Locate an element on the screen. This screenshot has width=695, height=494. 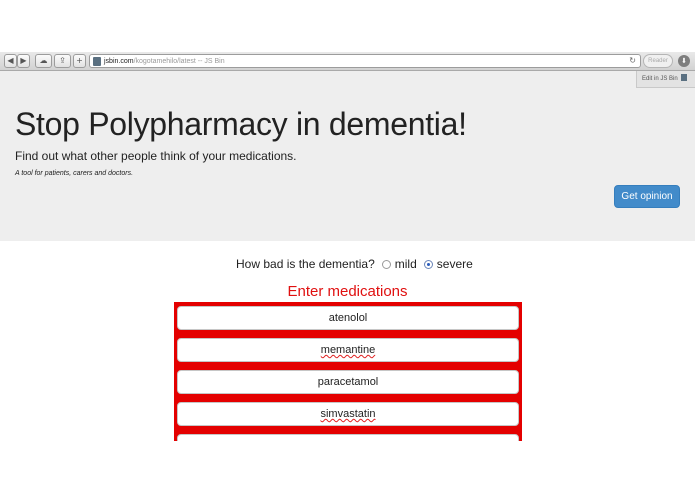
medications-heading: Enter medications is located at coordinates (347, 291).